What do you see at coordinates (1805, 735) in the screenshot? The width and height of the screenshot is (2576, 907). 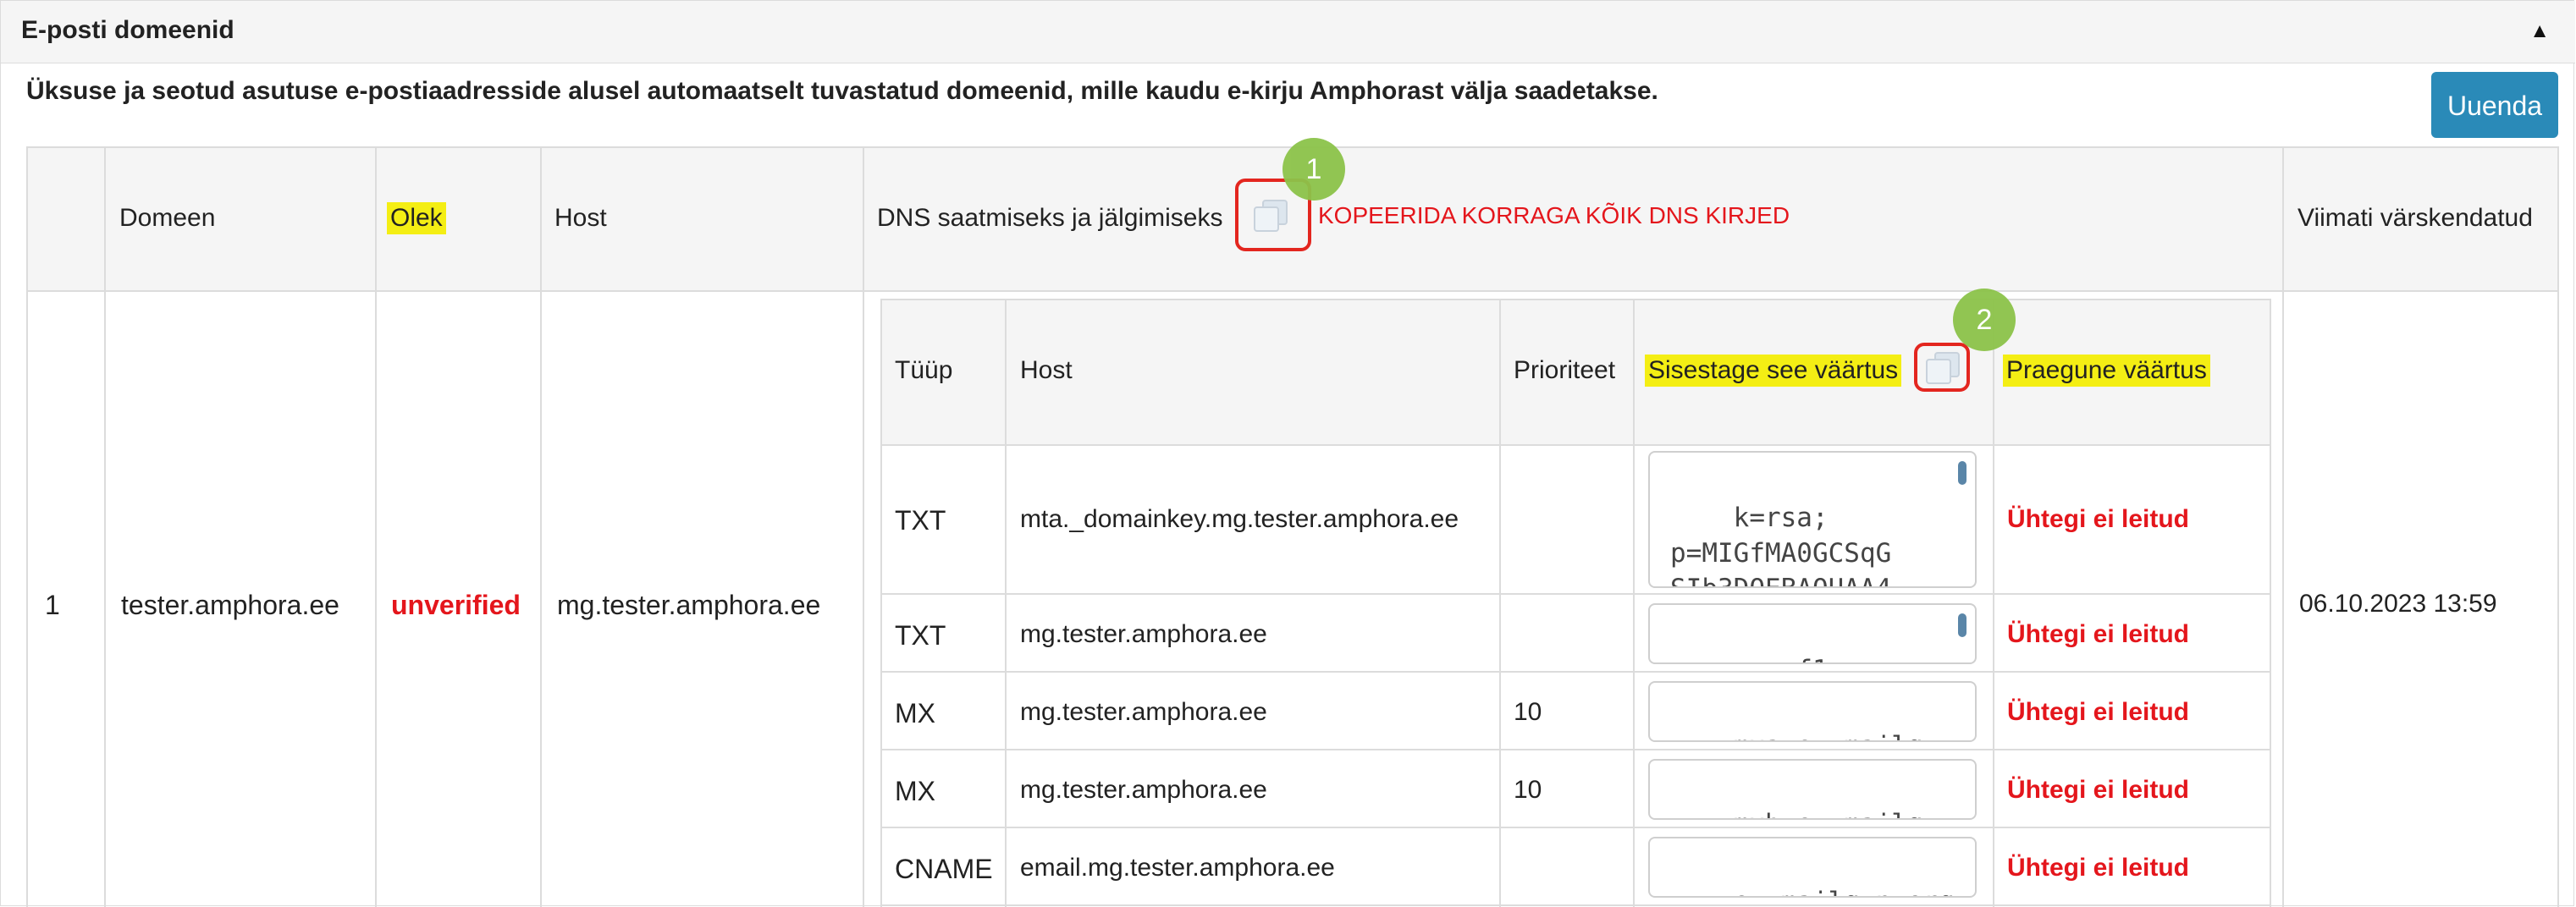 I see `dns-value-text: mxa.eu.mailgun.org` at bounding box center [1805, 735].